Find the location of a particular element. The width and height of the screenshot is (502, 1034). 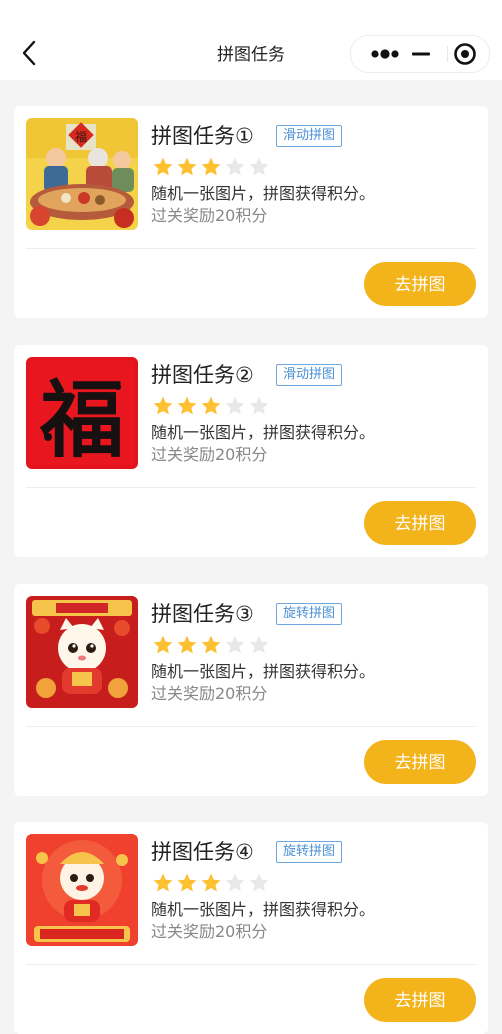

capsule-divider is located at coordinates (447, 54).